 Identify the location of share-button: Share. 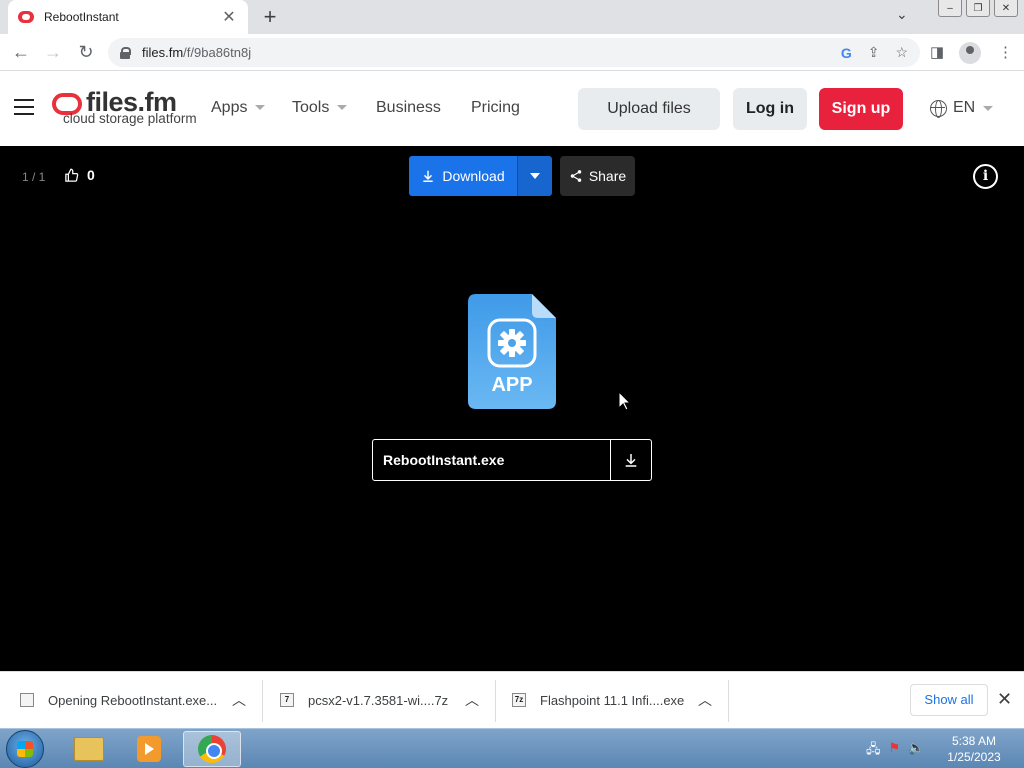
(597, 176).